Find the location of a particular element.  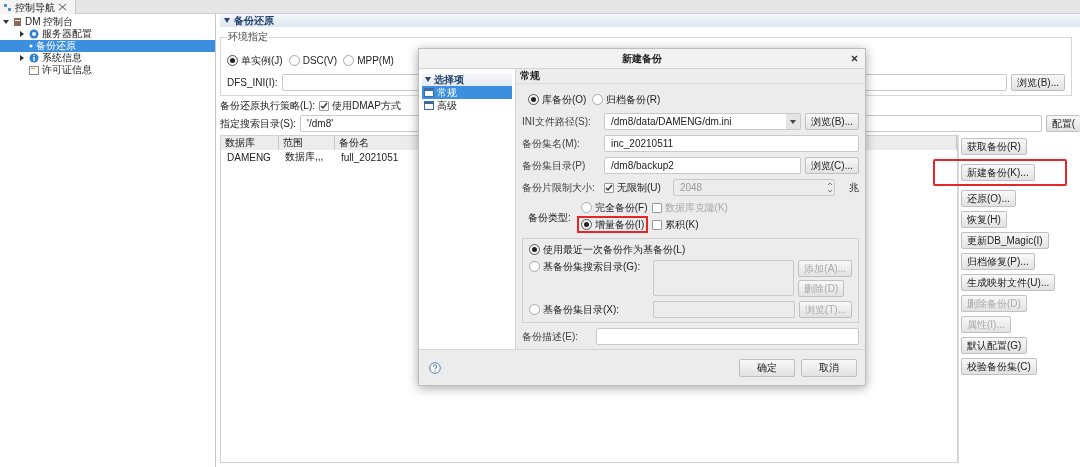

radio-button: MPP(M) is located at coordinates (368, 60).